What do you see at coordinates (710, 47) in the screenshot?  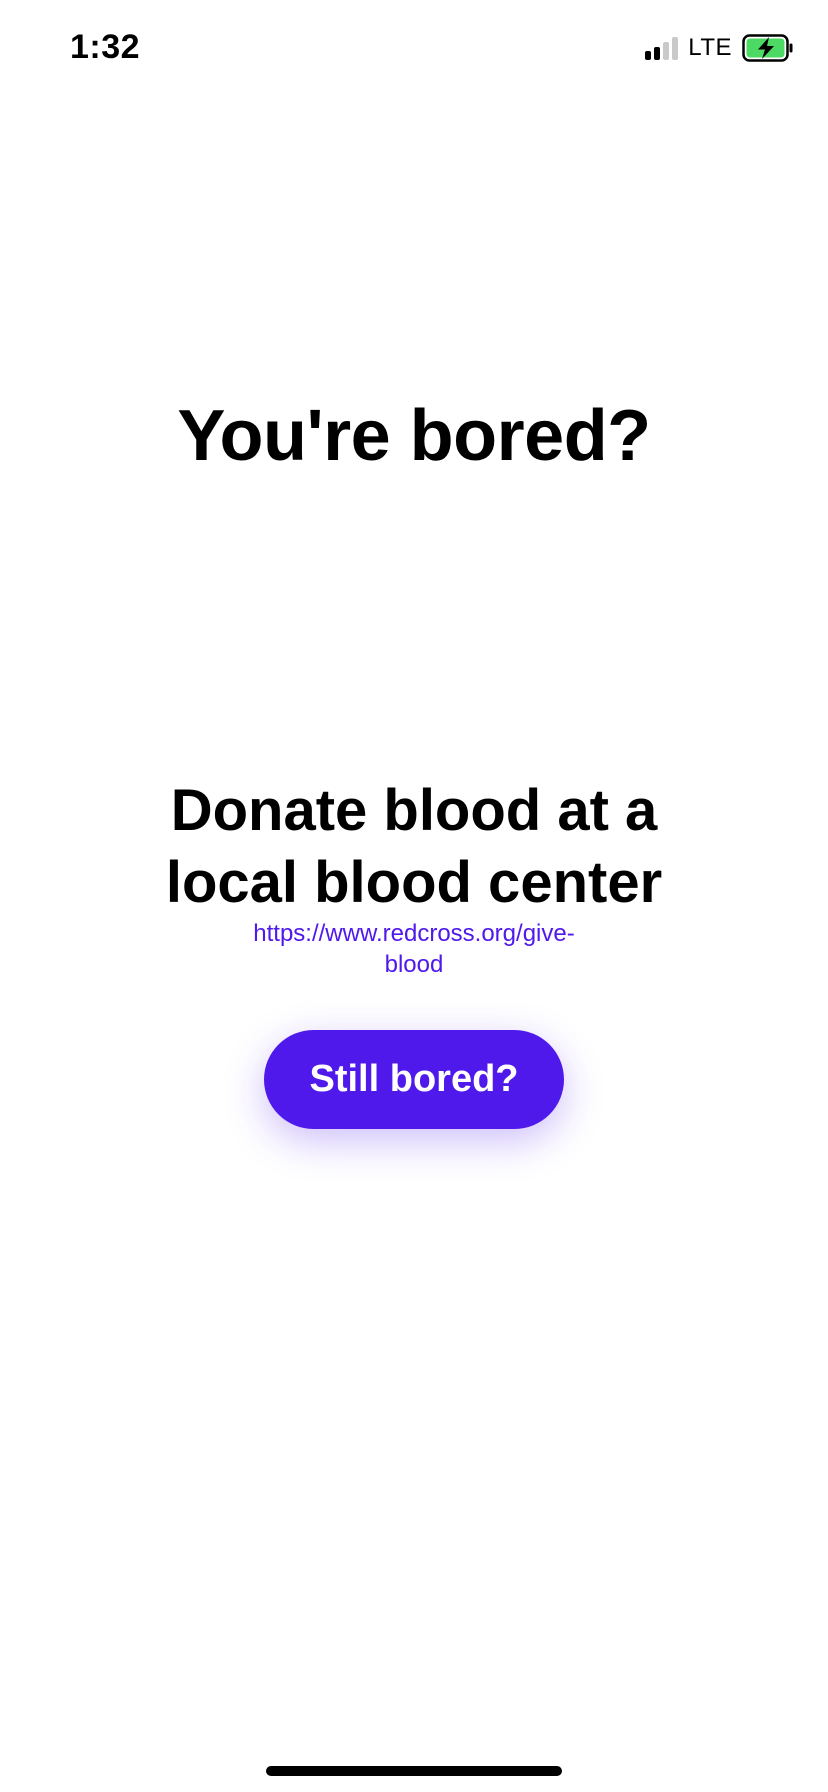 I see `network-type-label: LTE` at bounding box center [710, 47].